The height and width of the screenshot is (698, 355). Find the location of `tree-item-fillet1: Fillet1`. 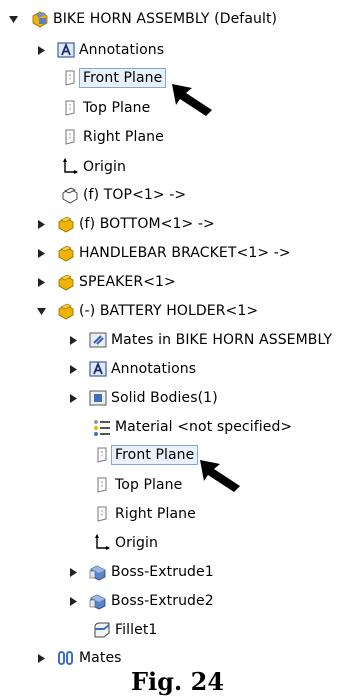

tree-item-fillet1: Fillet1 is located at coordinates (124, 630).